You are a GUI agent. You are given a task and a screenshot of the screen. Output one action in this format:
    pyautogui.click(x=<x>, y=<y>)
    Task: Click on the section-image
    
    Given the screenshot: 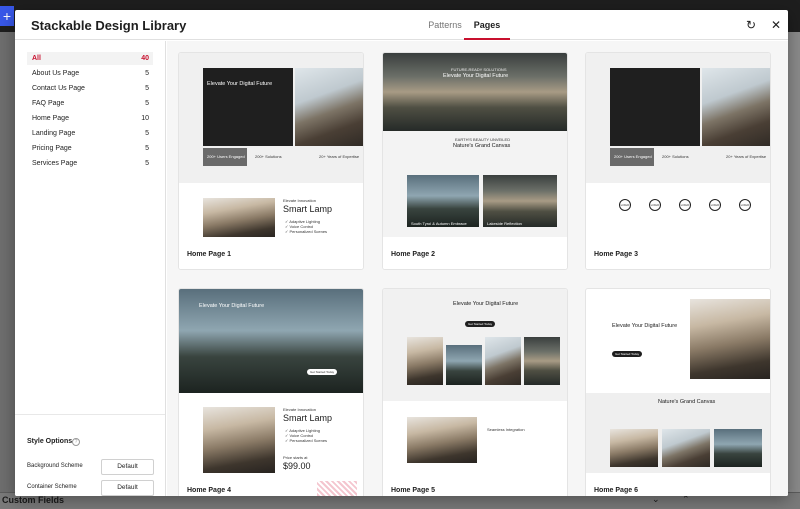 What is the action you would take?
    pyautogui.click(x=442, y=440)
    